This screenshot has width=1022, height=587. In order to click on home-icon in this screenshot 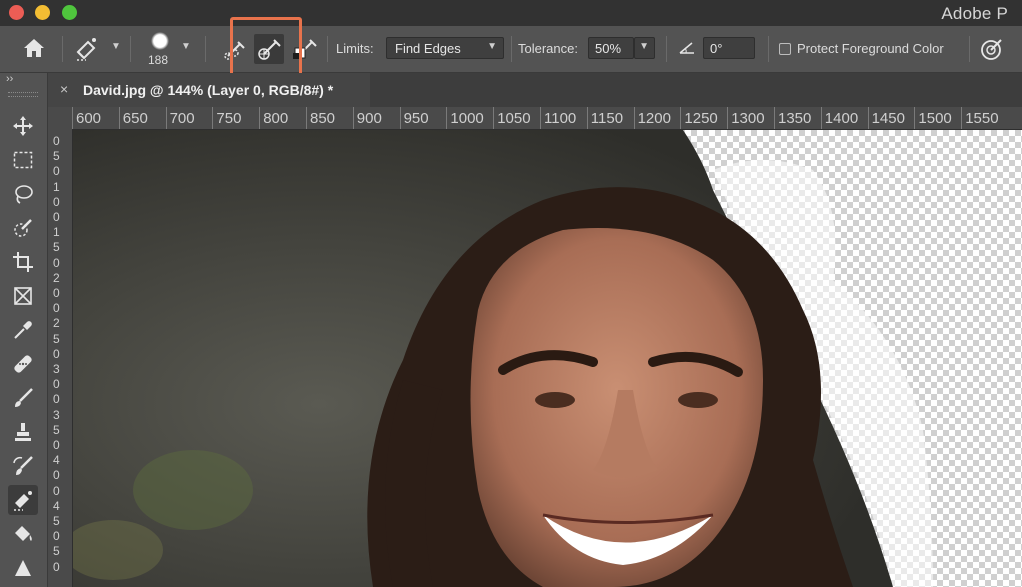, I will do `click(34, 50)`.